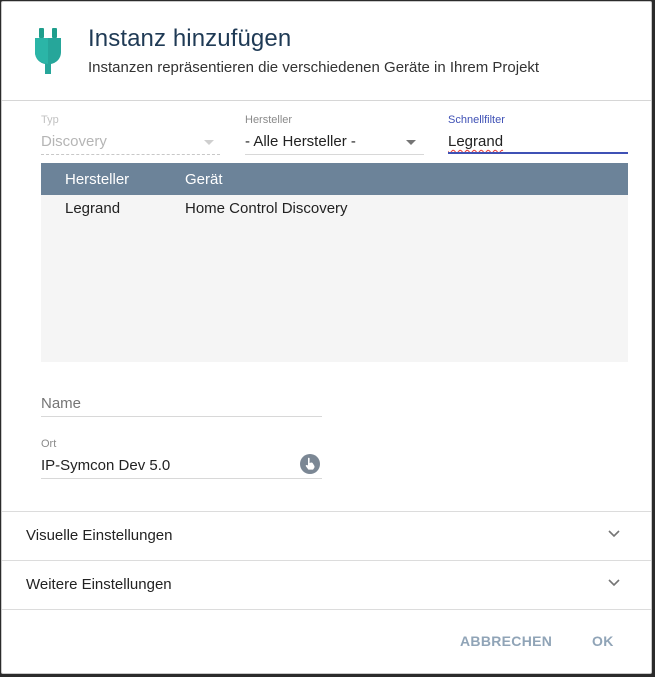  Describe the element at coordinates (300, 141) in the screenshot. I see `hersteller-select-value: - Alle Hersteller -` at that location.